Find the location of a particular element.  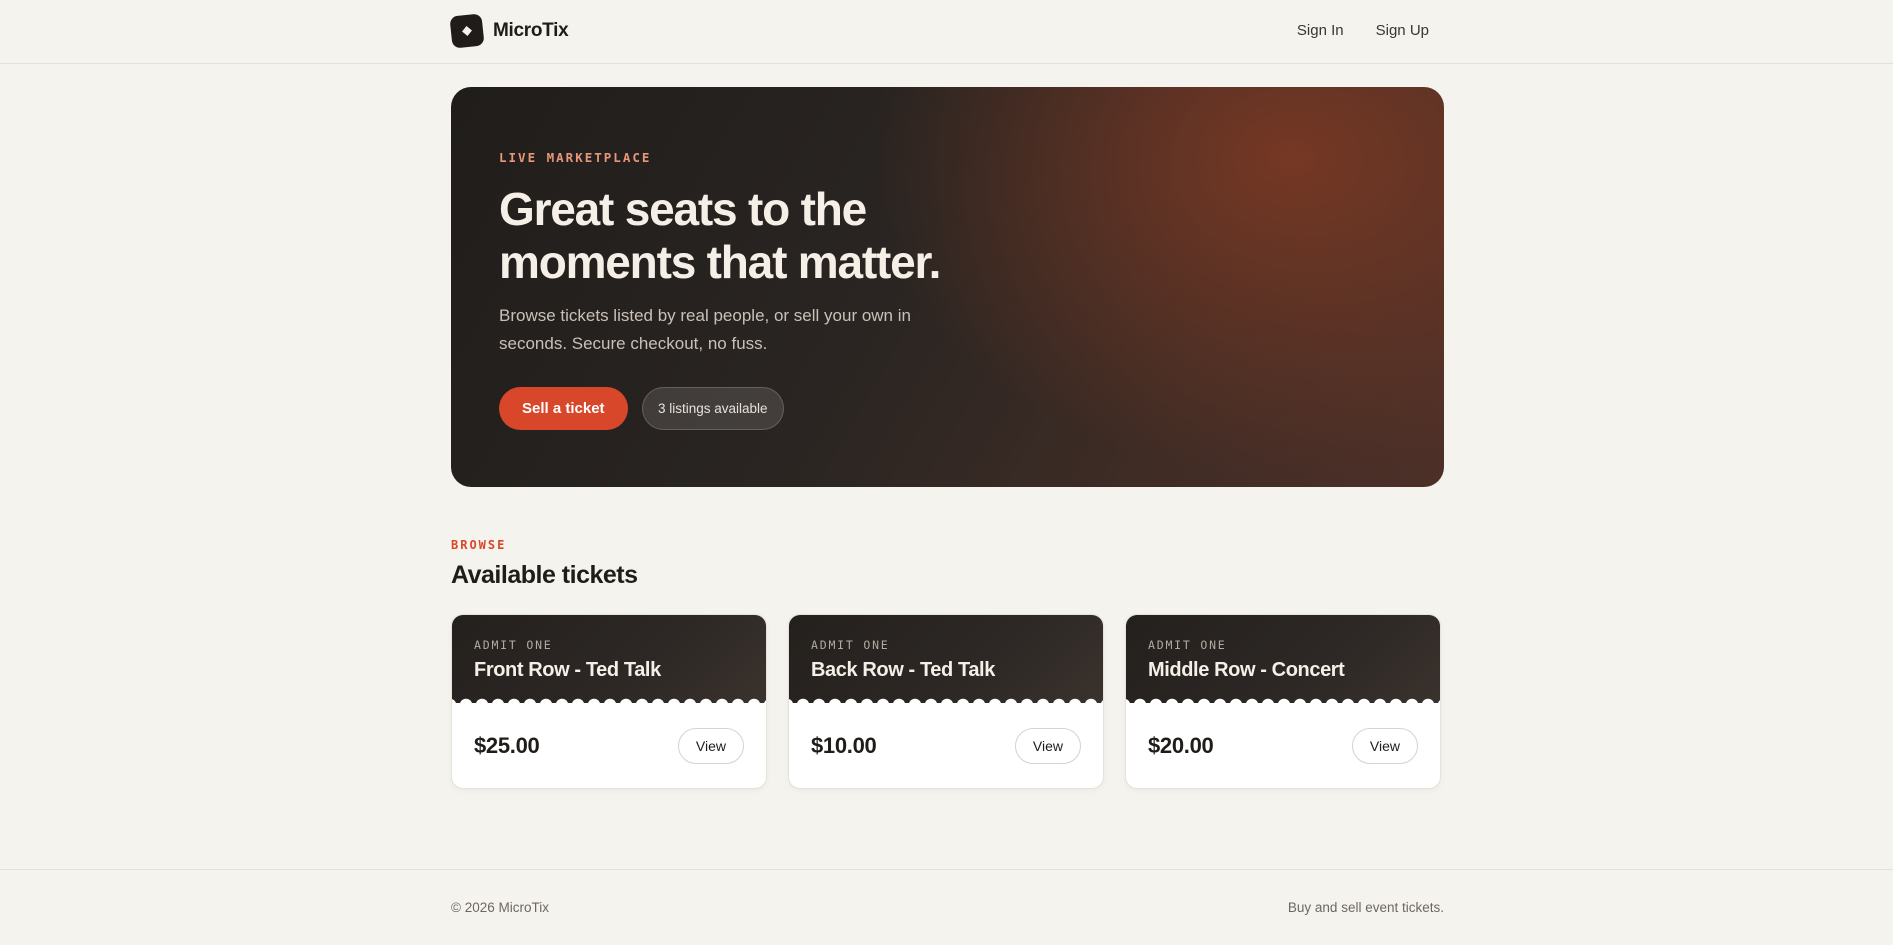

ticket-name: Middle Row - Concert is located at coordinates (1246, 670).